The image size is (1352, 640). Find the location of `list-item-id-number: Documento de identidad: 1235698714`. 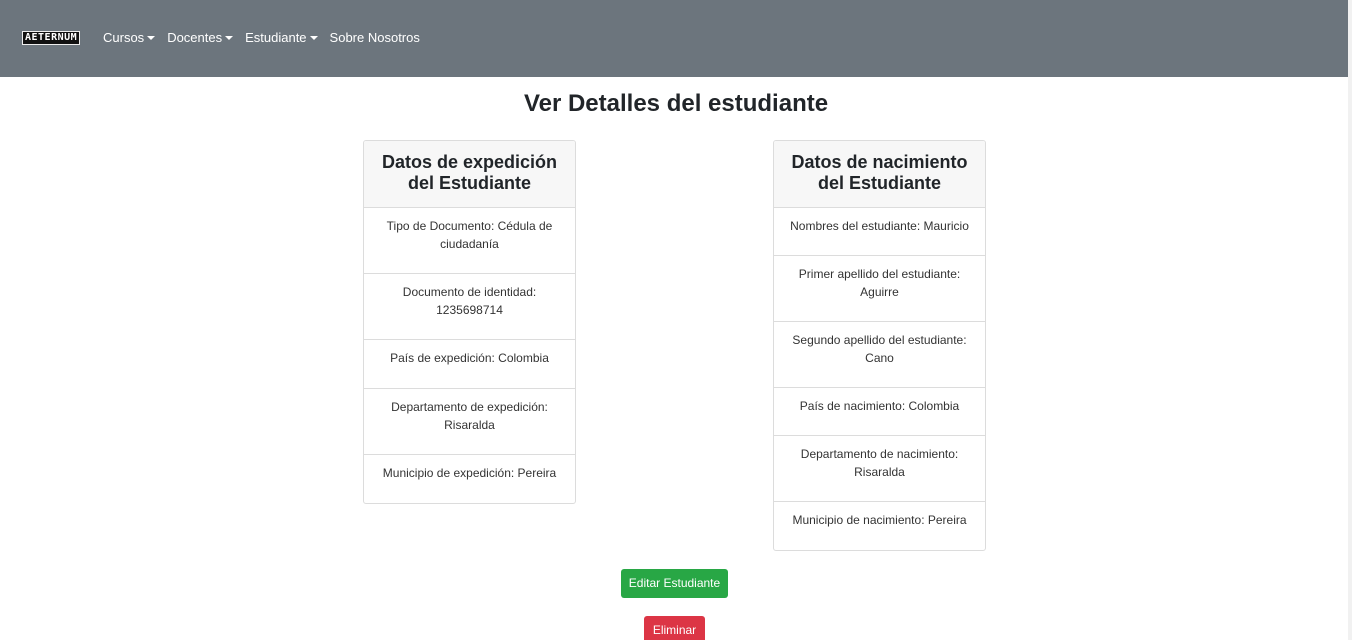

list-item-id-number: Documento de identidad: 1235698714 is located at coordinates (469, 307).